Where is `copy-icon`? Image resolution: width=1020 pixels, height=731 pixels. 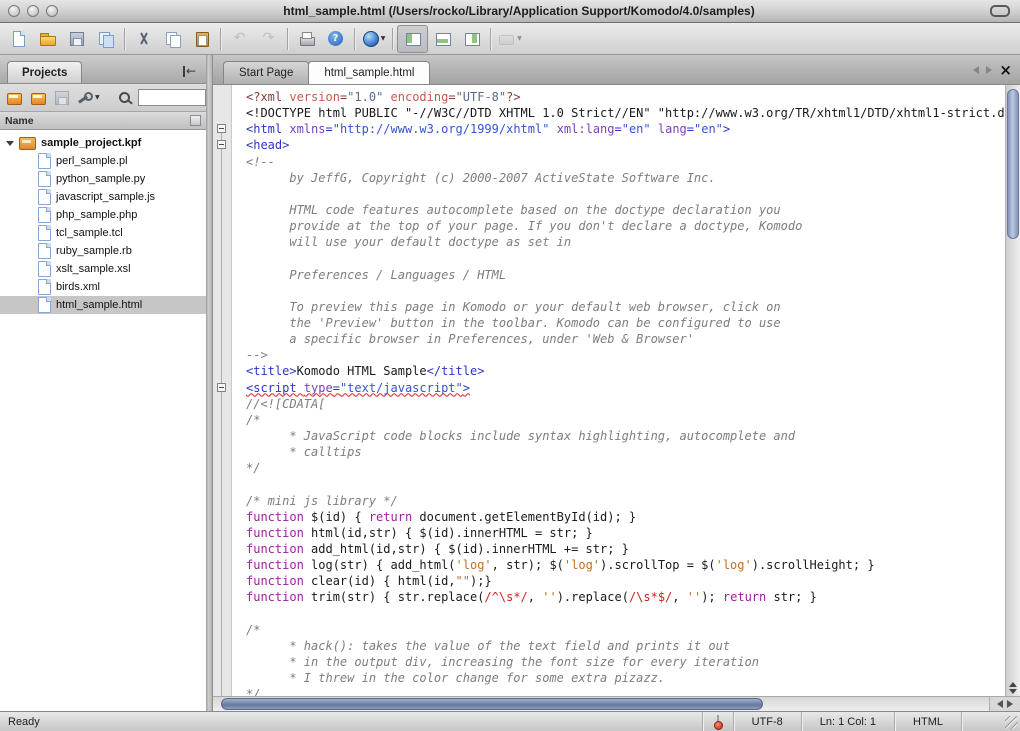 copy-icon is located at coordinates (173, 39).